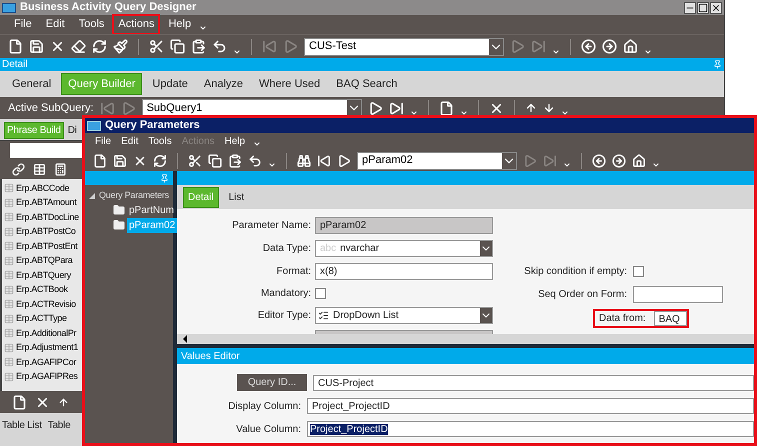 This screenshot has height=446, width=757. I want to click on table-list-item: Erp.AdditionalPr, so click(42, 333).